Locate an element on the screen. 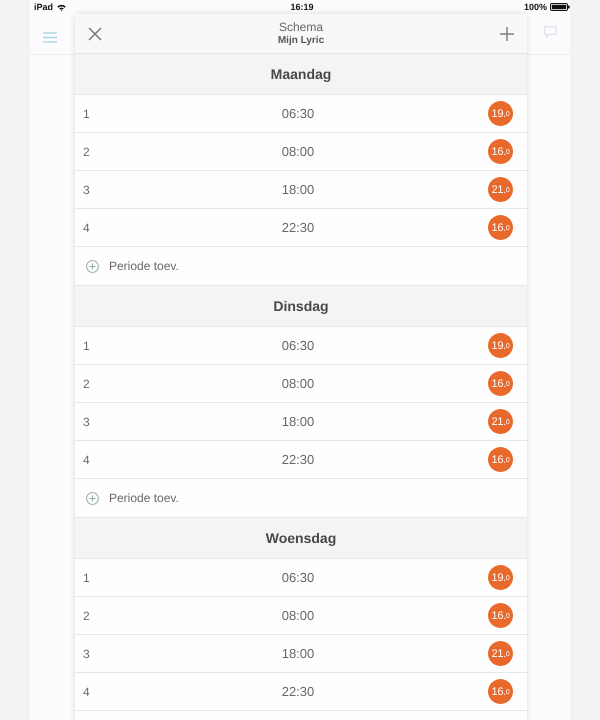  sheet-title: Schema is located at coordinates (301, 27).